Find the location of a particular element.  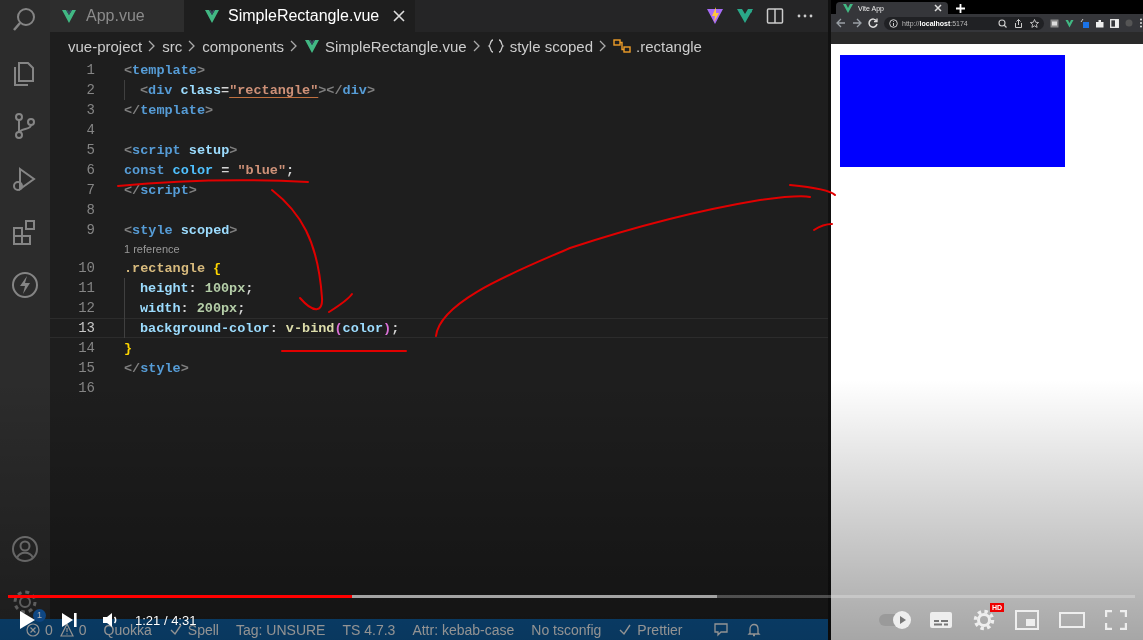

line-number: 11 is located at coordinates (86, 288).